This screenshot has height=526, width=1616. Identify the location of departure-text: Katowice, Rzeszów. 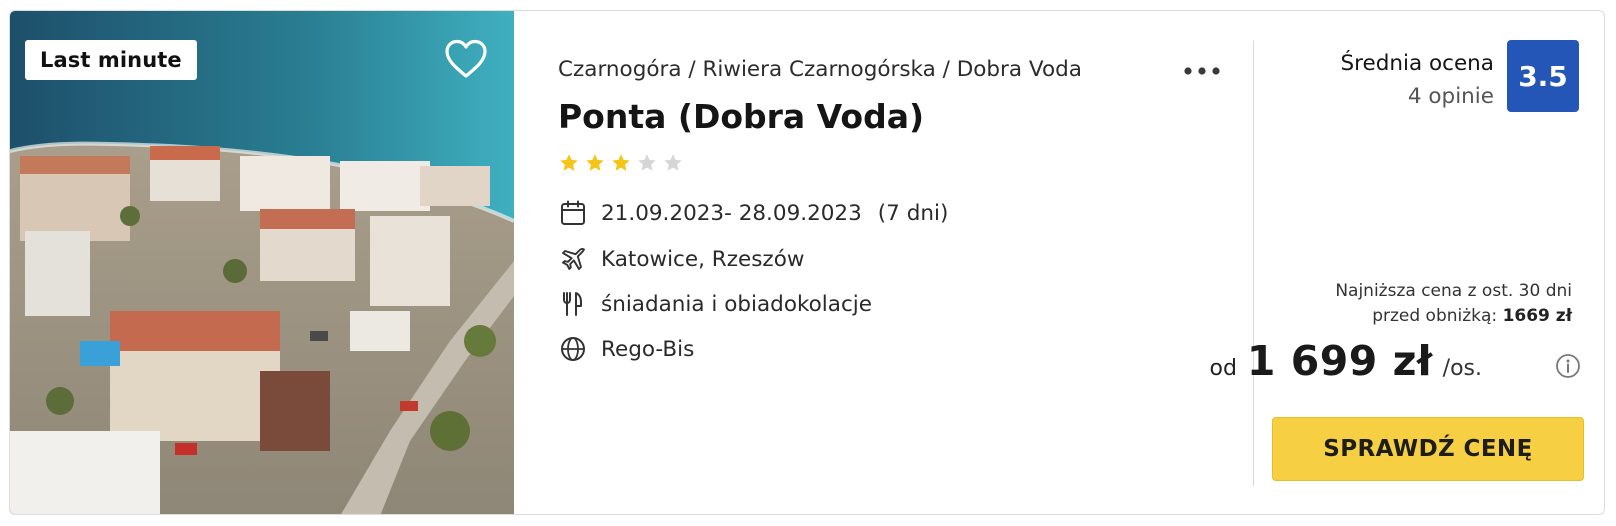
(703, 259).